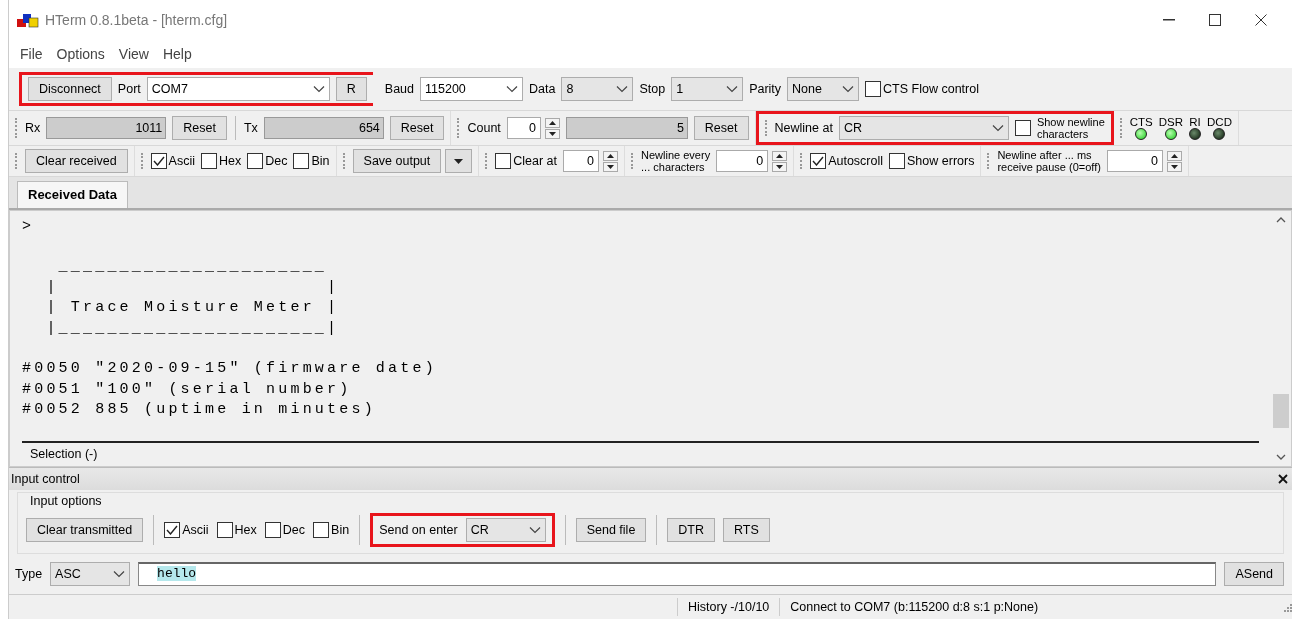  Describe the element at coordinates (187, 389) in the screenshot. I see `terminal-line: #0051 "100" (serial number)` at that location.